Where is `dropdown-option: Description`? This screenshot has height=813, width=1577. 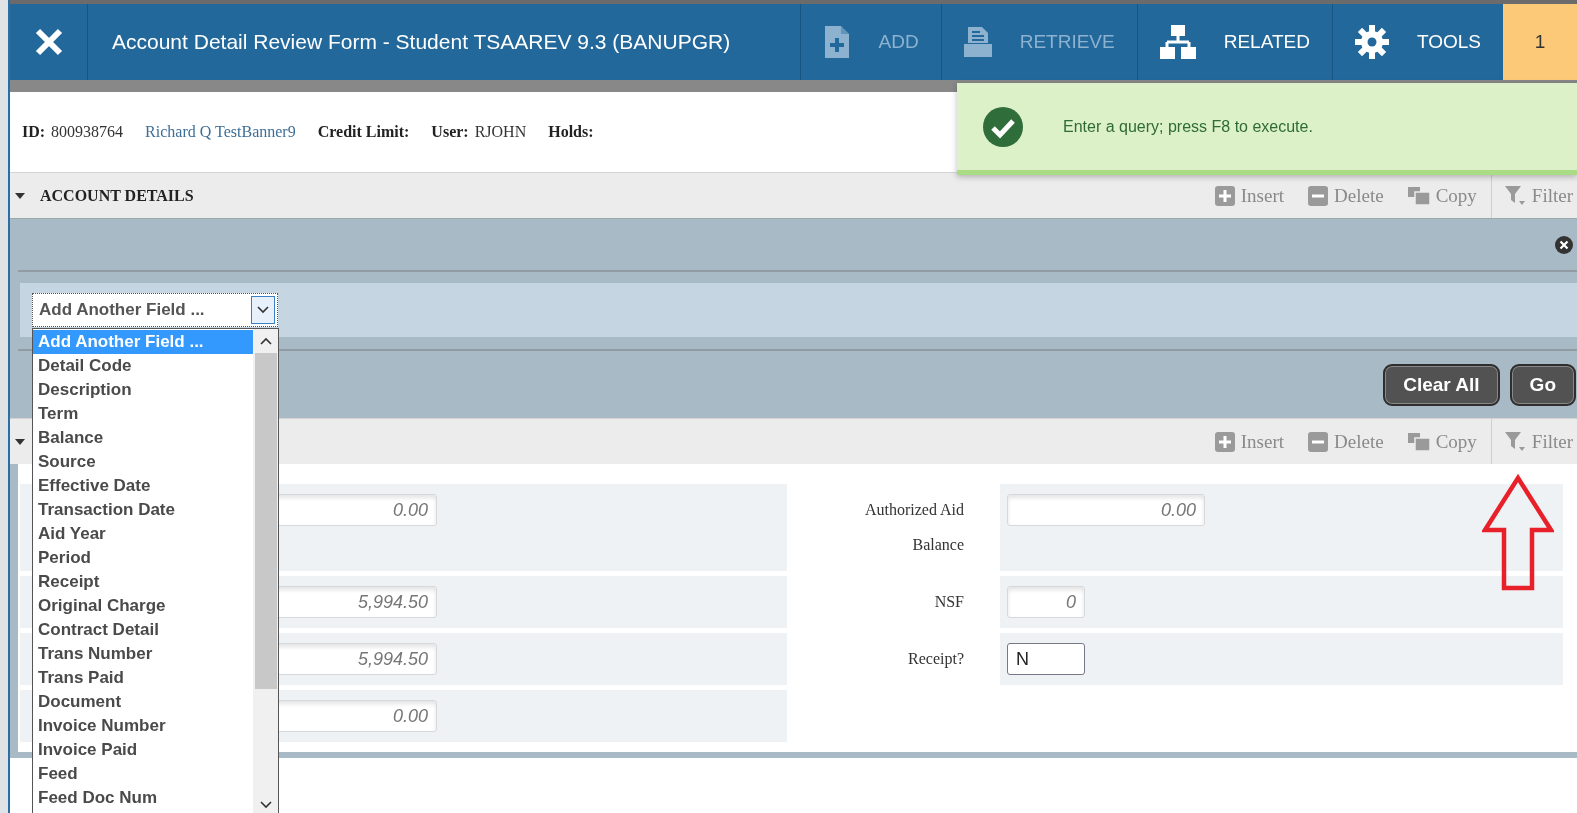
dropdown-option: Description is located at coordinates (143, 390).